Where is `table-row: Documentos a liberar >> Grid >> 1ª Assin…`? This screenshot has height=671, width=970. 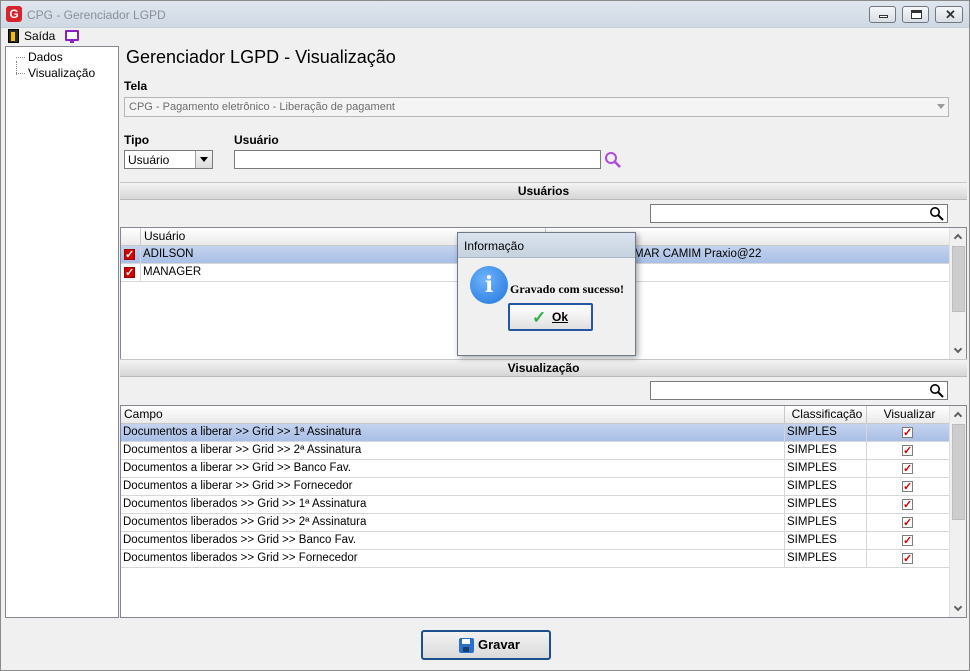
table-row: Documentos a liberar >> Grid >> 1ª Assin… is located at coordinates (535, 433).